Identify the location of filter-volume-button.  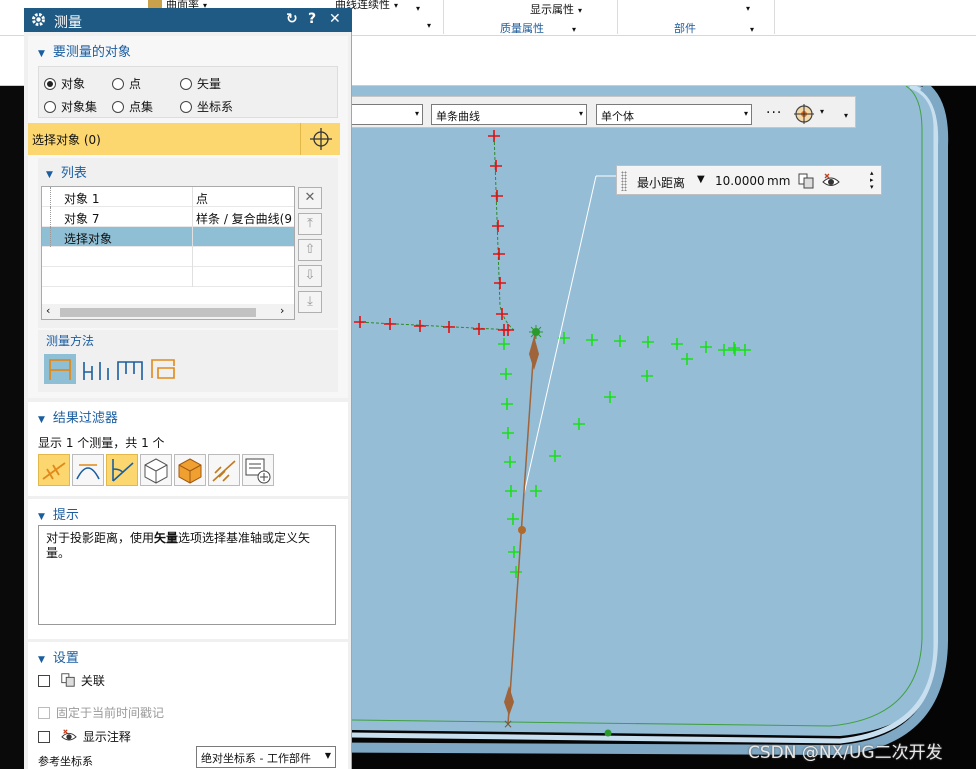
(190, 470).